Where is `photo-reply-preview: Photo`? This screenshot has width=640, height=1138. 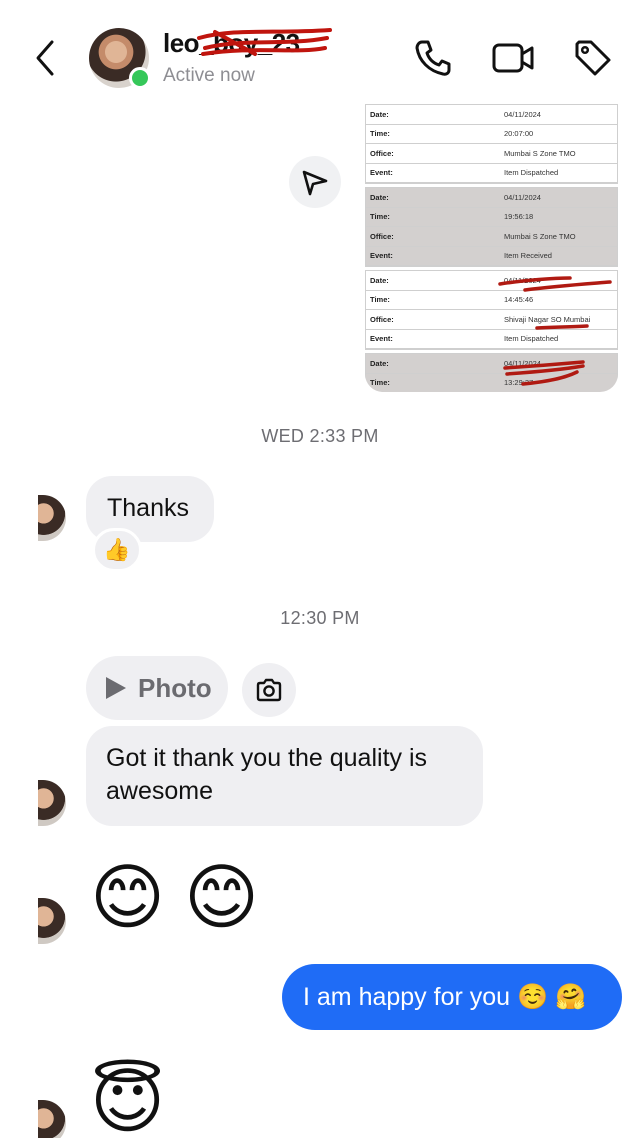 photo-reply-preview: Photo is located at coordinates (157, 688).